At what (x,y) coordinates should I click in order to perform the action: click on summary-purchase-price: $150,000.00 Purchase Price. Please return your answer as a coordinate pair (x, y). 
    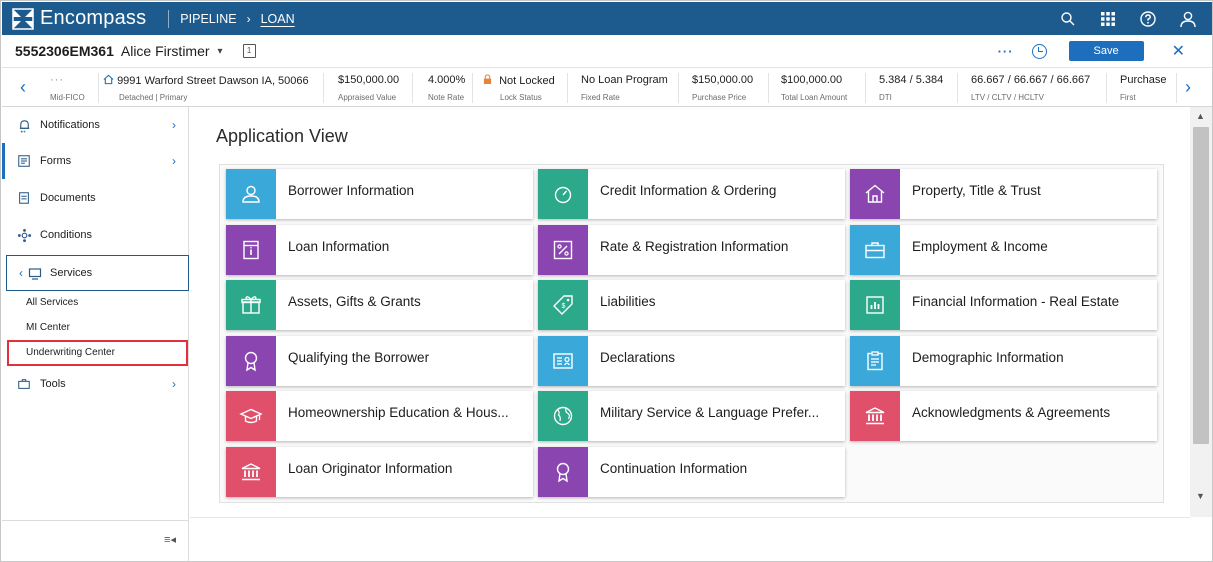
    Looking at the image, I should click on (723, 88).